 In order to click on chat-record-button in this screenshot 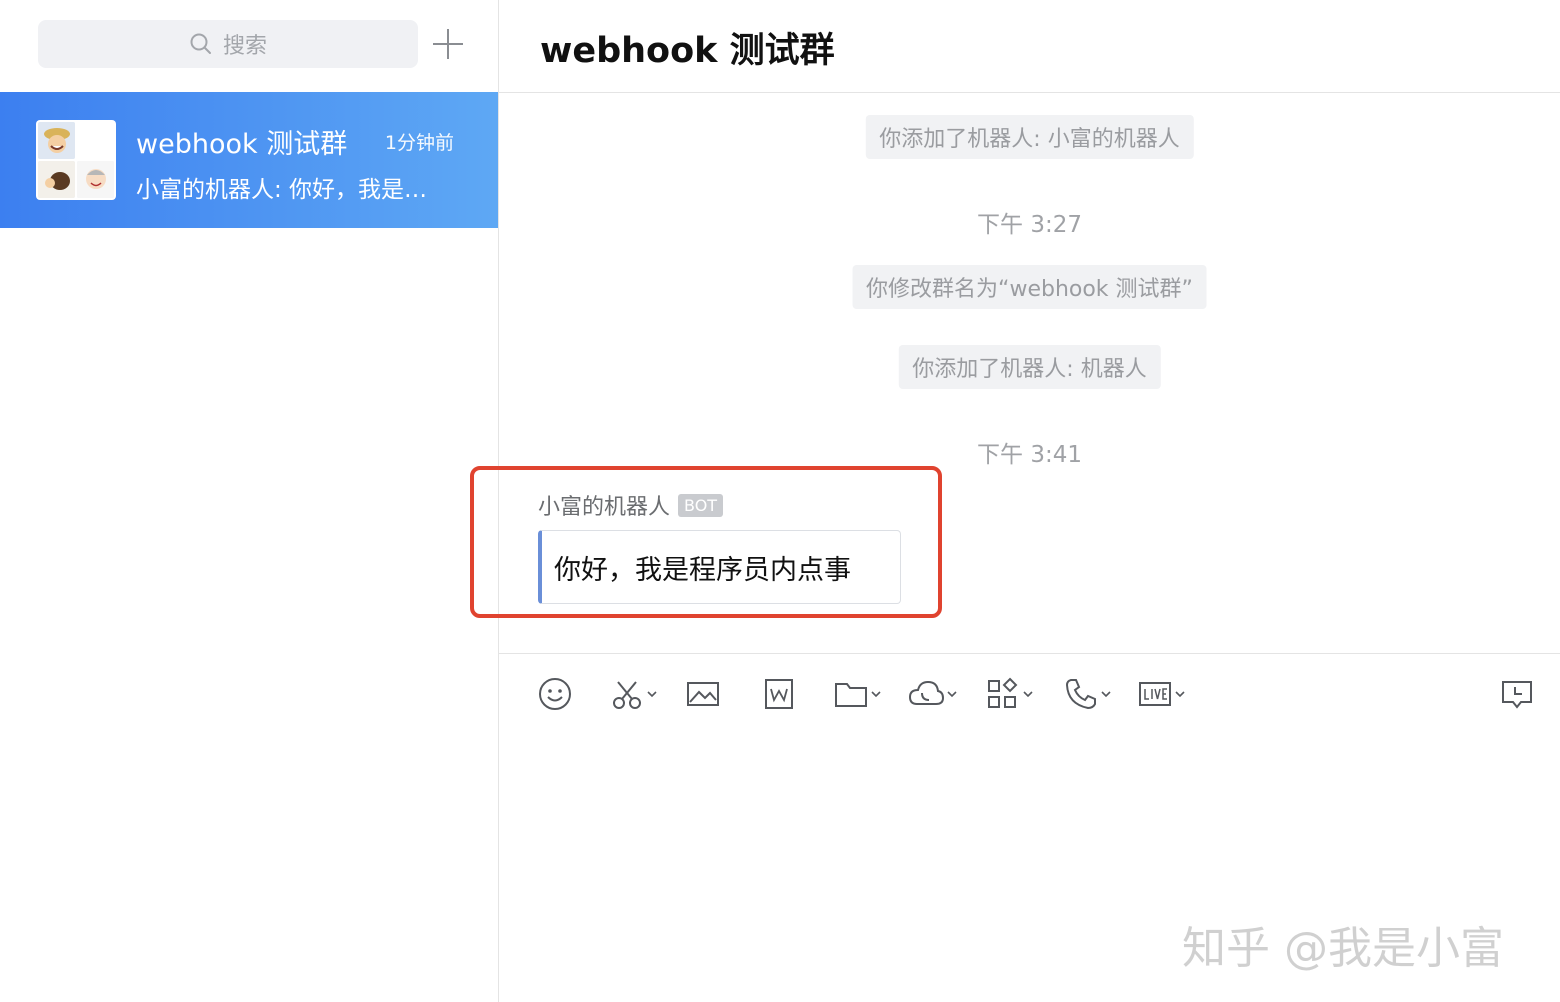, I will do `click(1517, 694)`.